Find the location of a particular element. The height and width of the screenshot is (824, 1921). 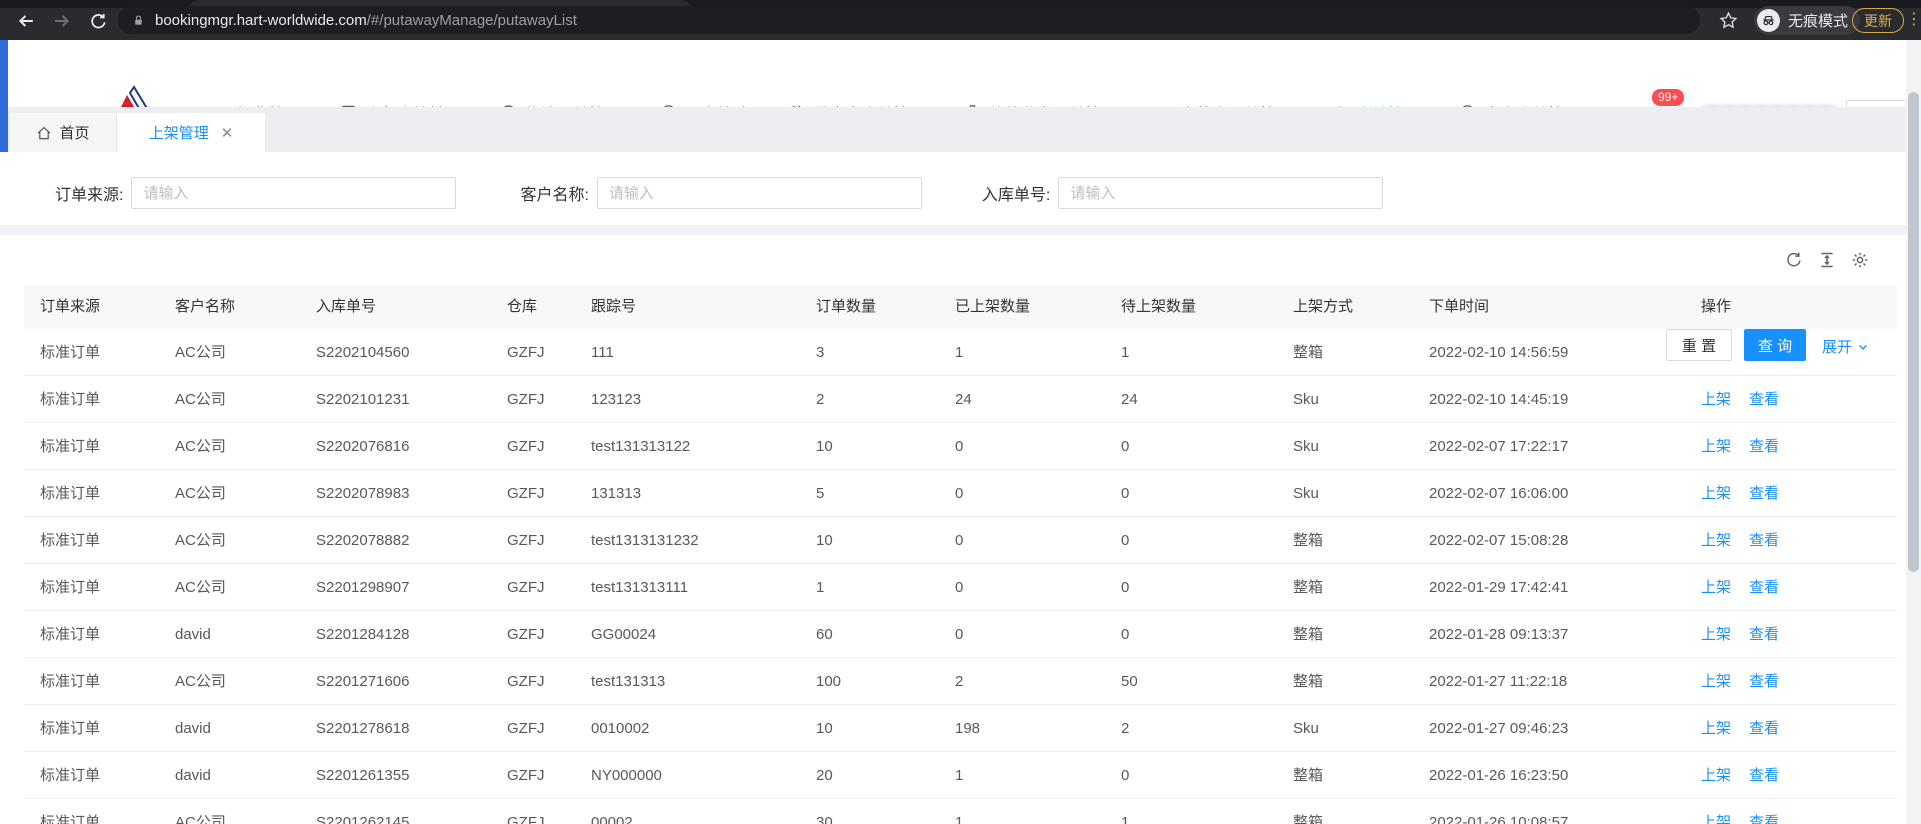

filter-group-2: 入库单号: is located at coordinates (1182, 193).